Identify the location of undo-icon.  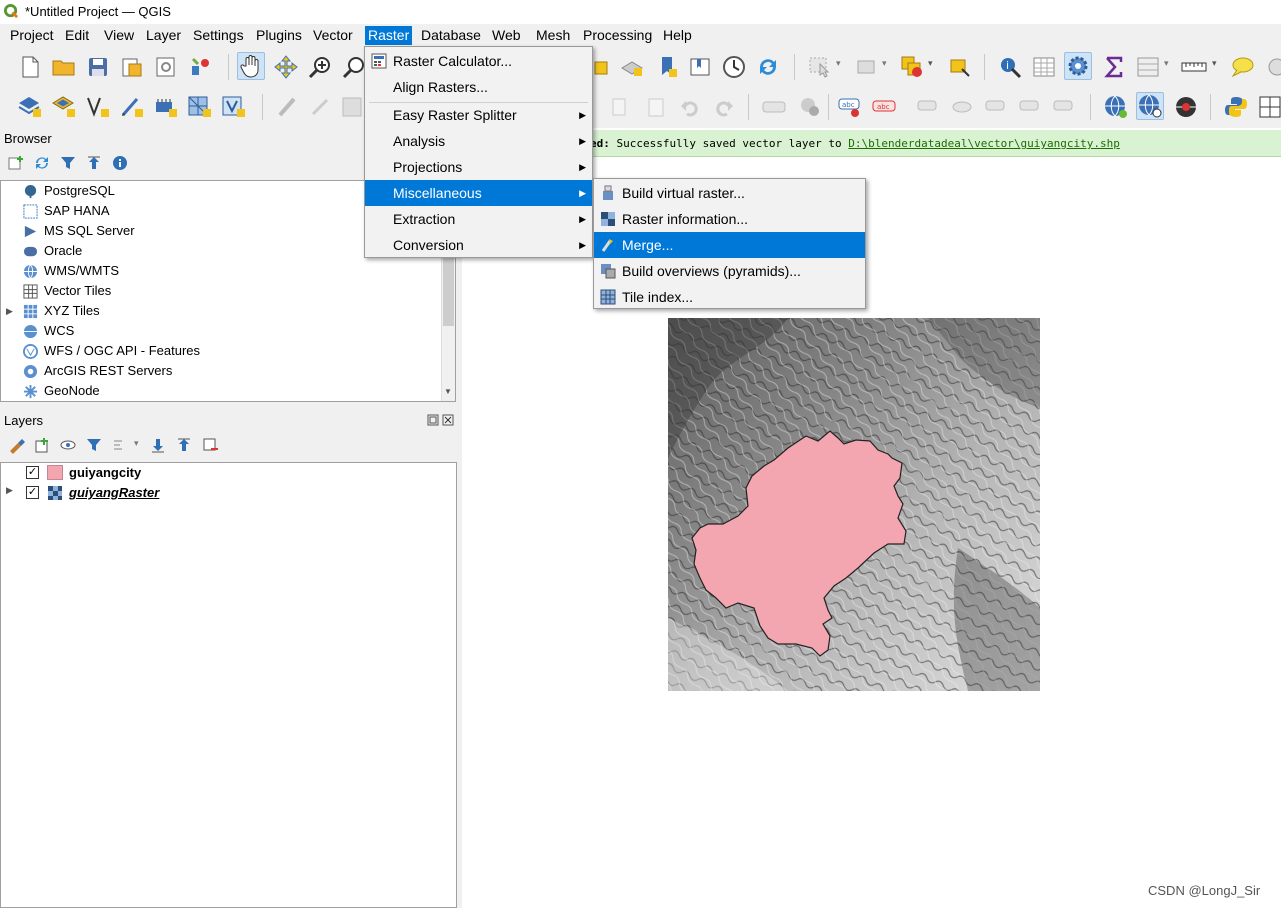
(690, 107).